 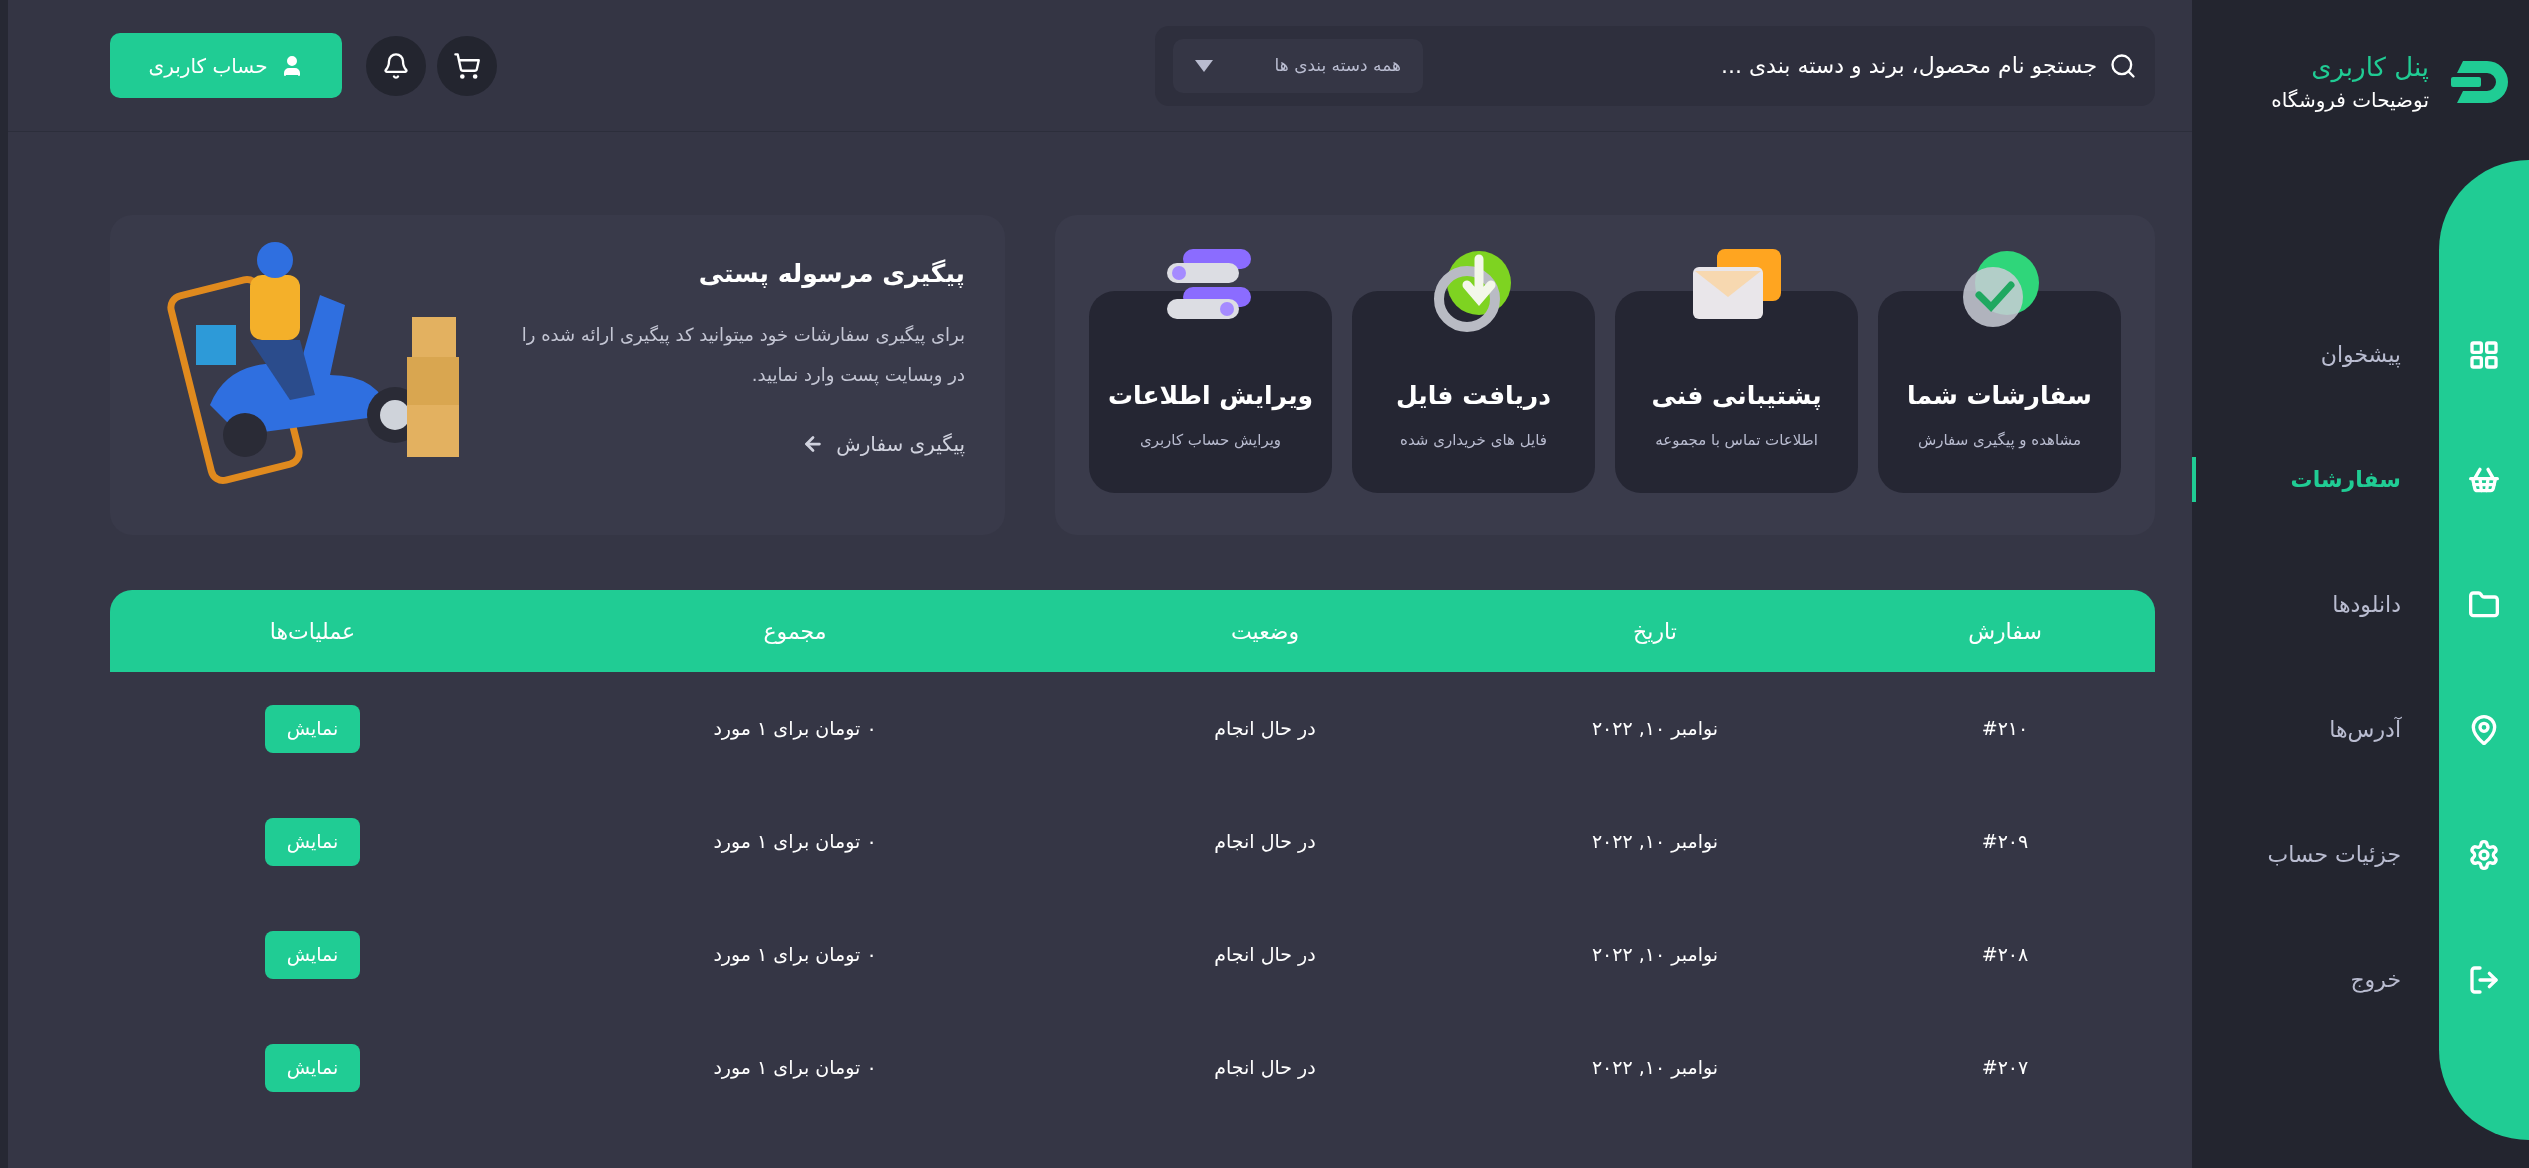 I want to click on quick-link-card: سفارشات شما مشاهده و پیگیری سفارش, so click(x=1999, y=392).